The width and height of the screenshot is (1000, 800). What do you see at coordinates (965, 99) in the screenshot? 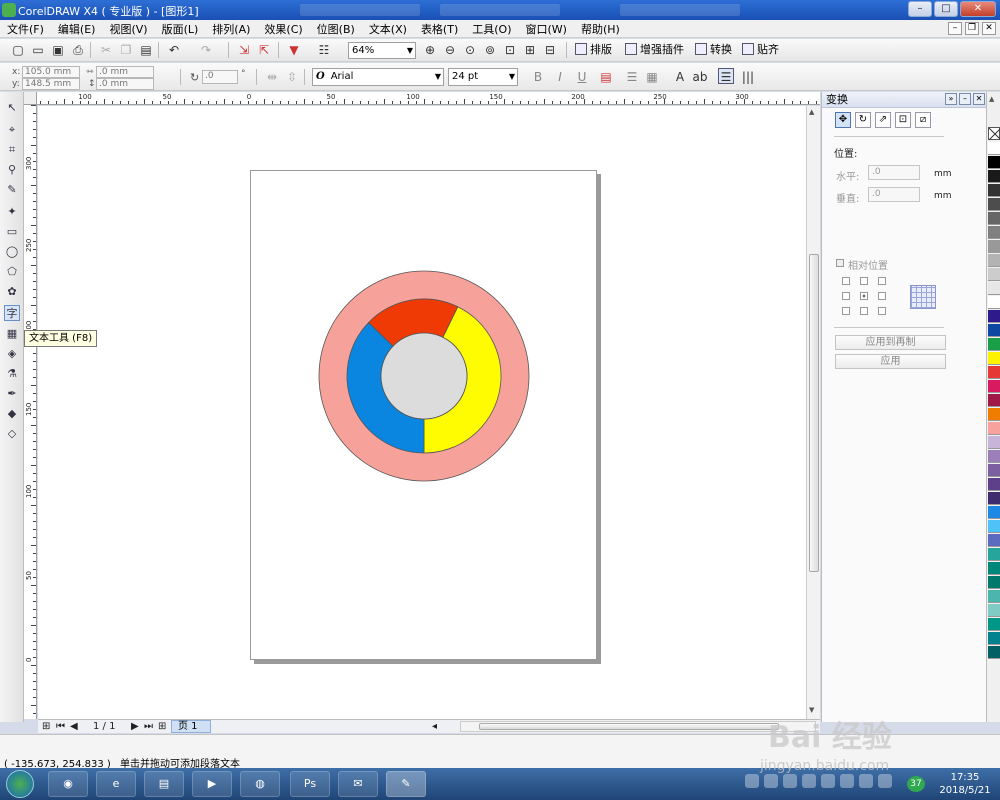
I see `docker-minimize-icon: –` at bounding box center [965, 99].